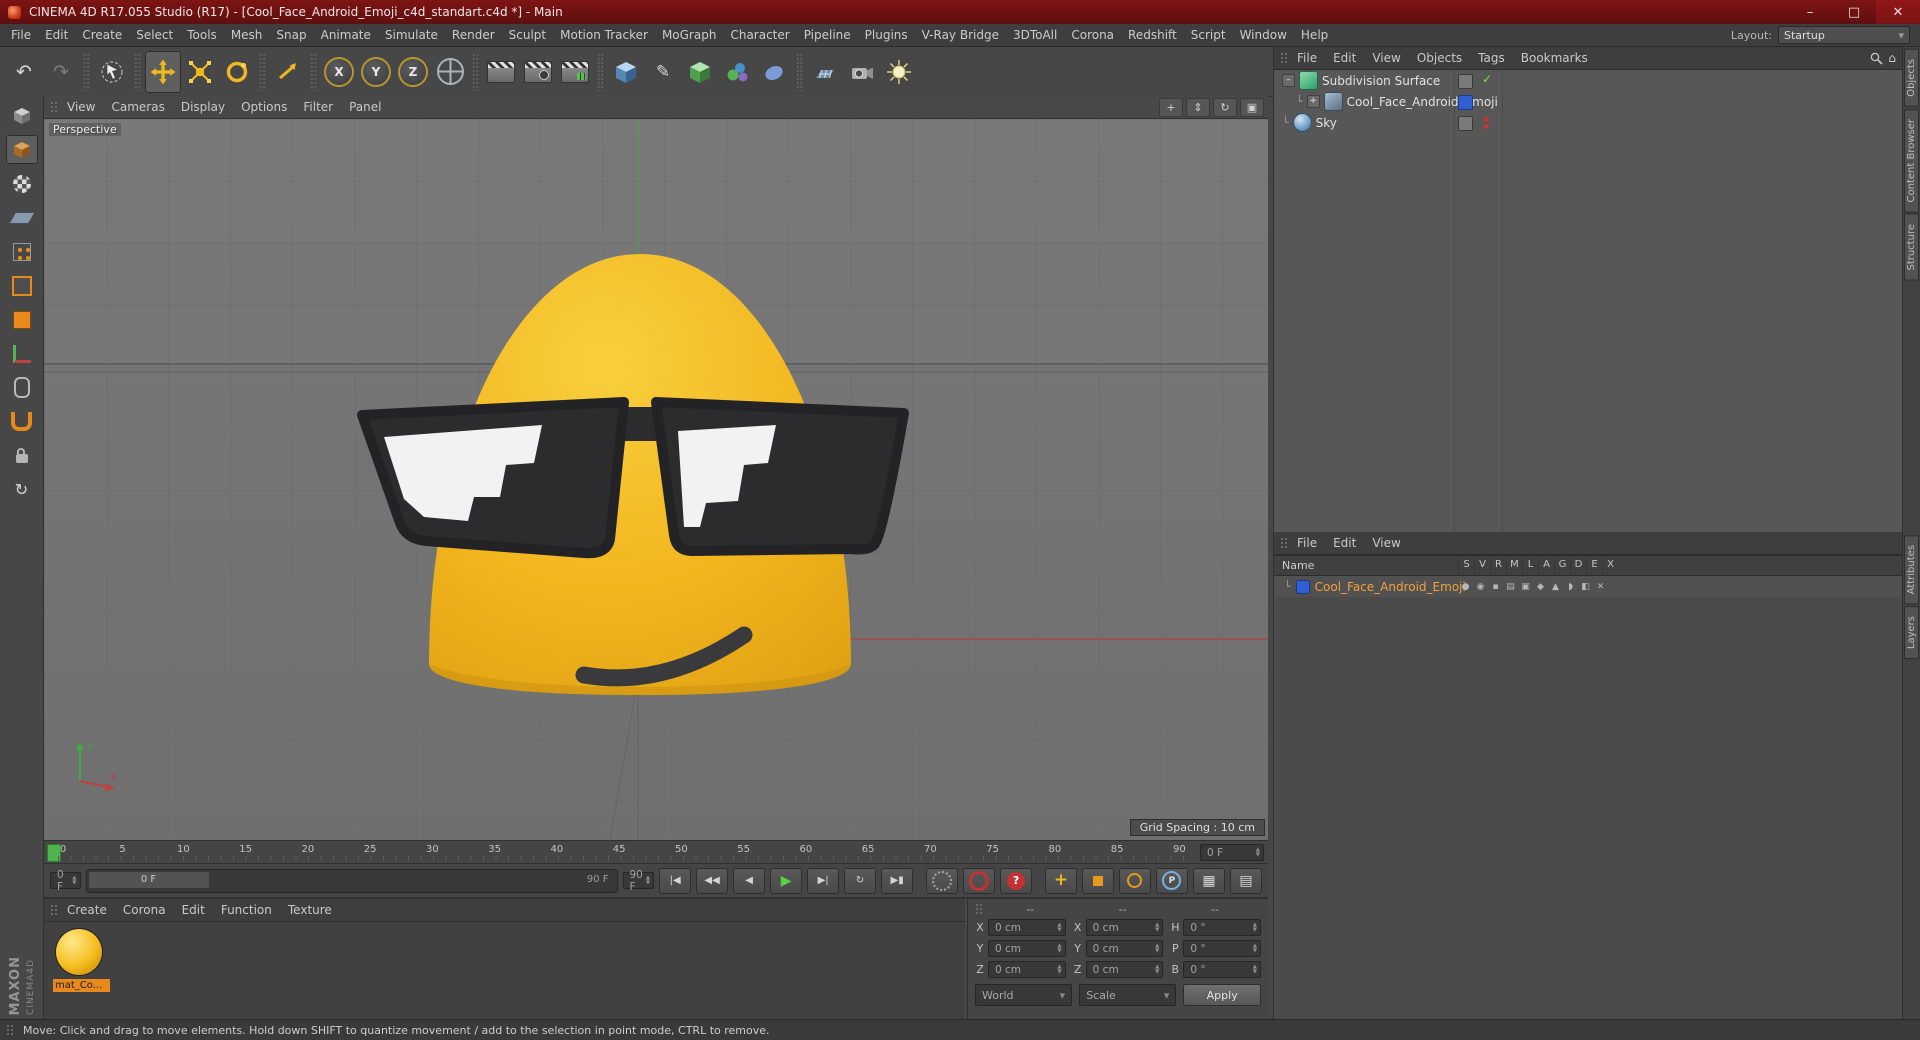 The image size is (1920, 1040). Describe the element at coordinates (22, 115) in the screenshot. I see `make-editable-button` at that location.